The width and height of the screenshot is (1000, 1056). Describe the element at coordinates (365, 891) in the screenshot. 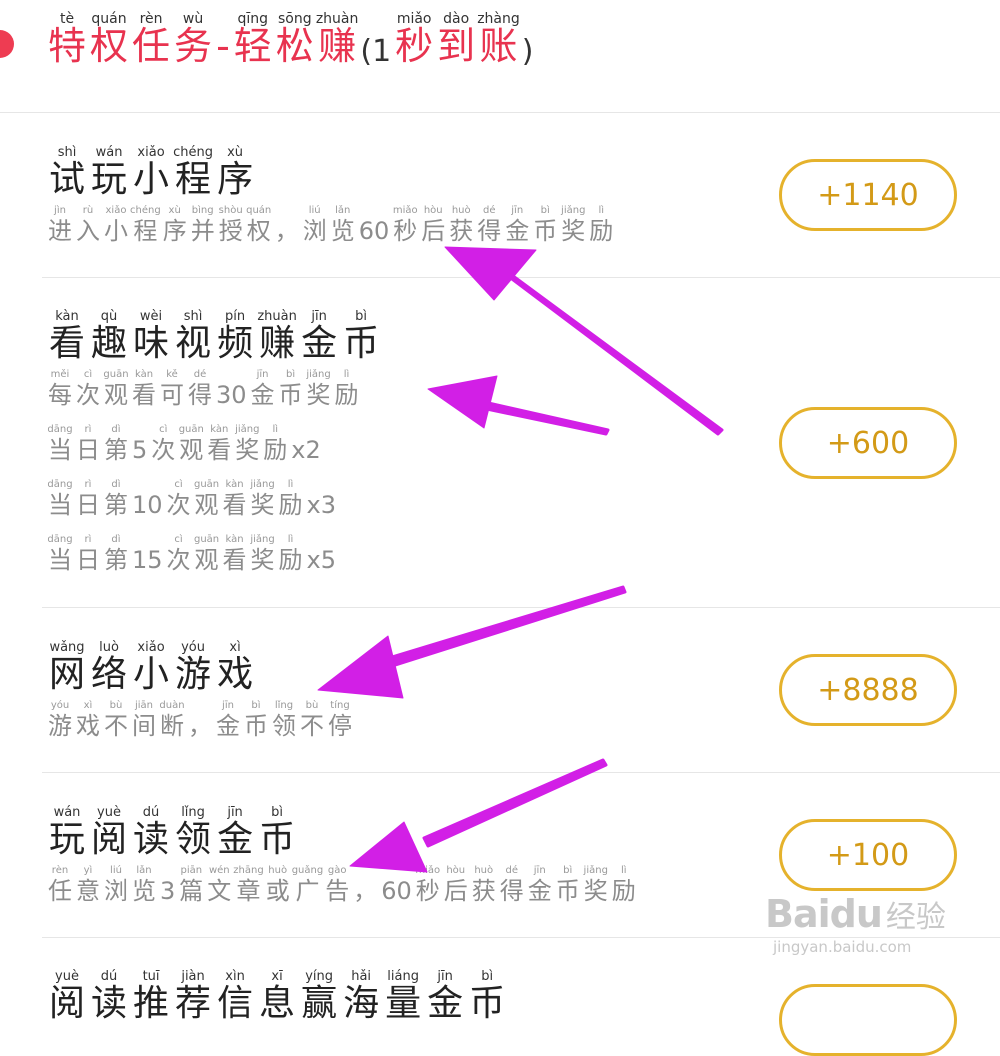

I see `hanzi: ，` at that location.